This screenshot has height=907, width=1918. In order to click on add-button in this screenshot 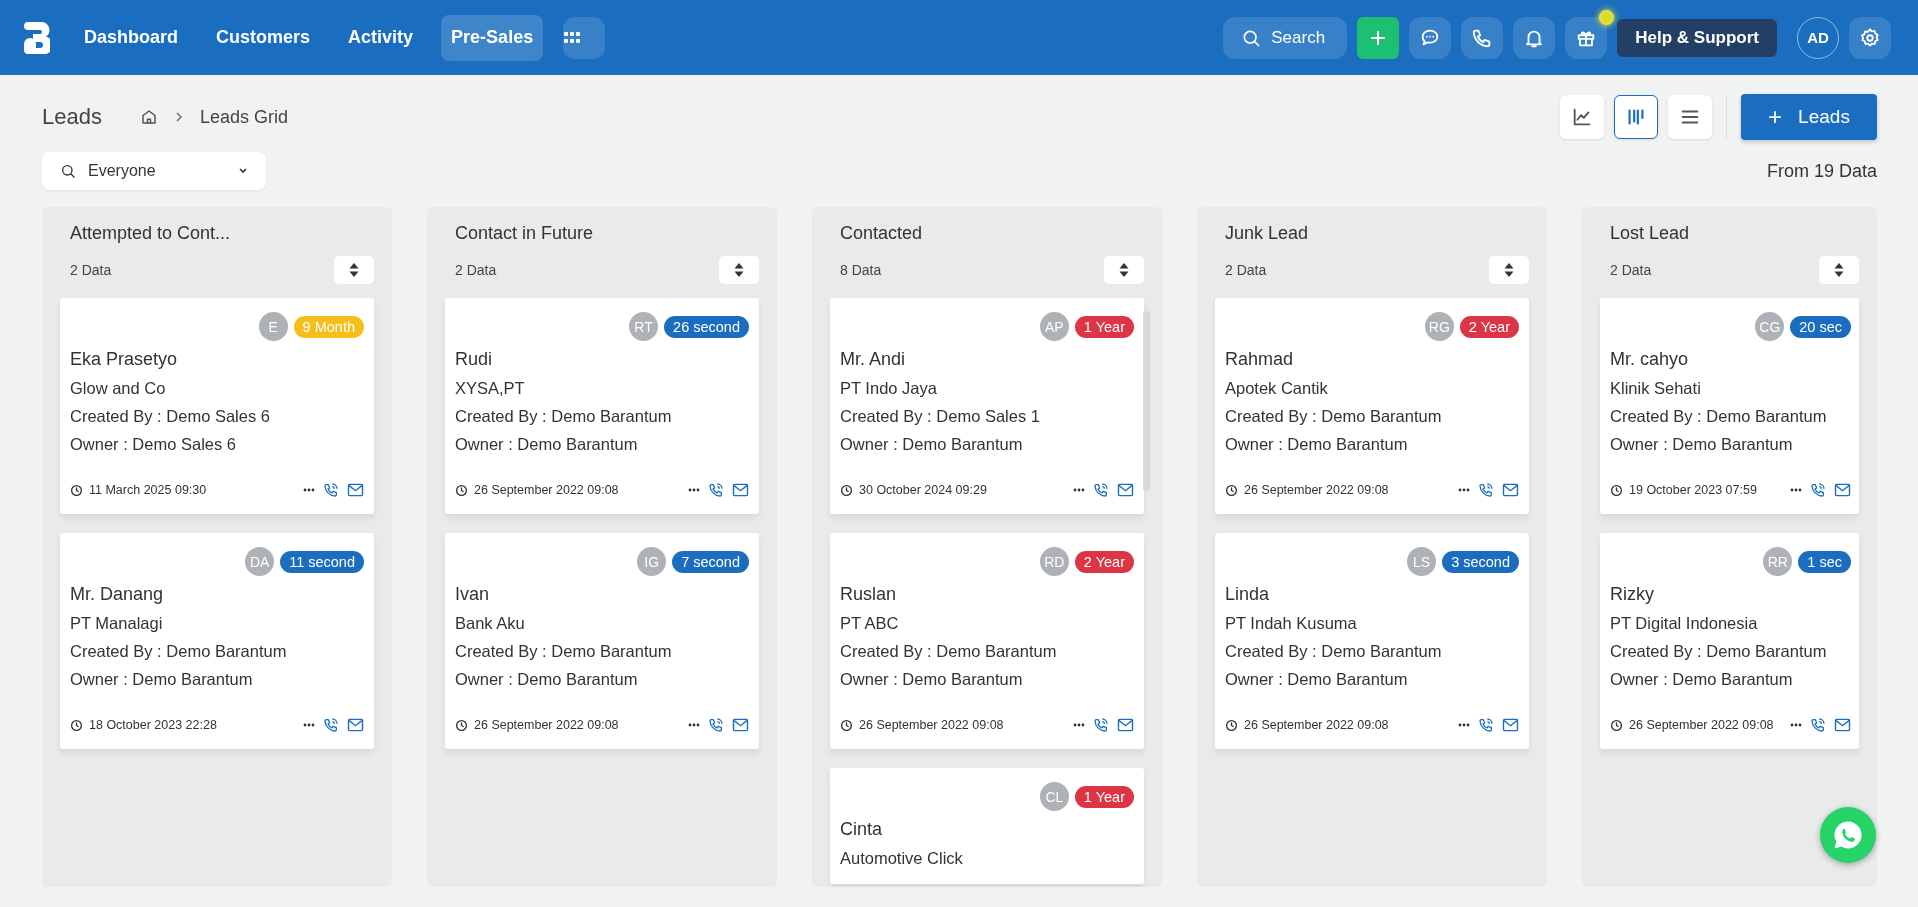, I will do `click(1378, 37)`.